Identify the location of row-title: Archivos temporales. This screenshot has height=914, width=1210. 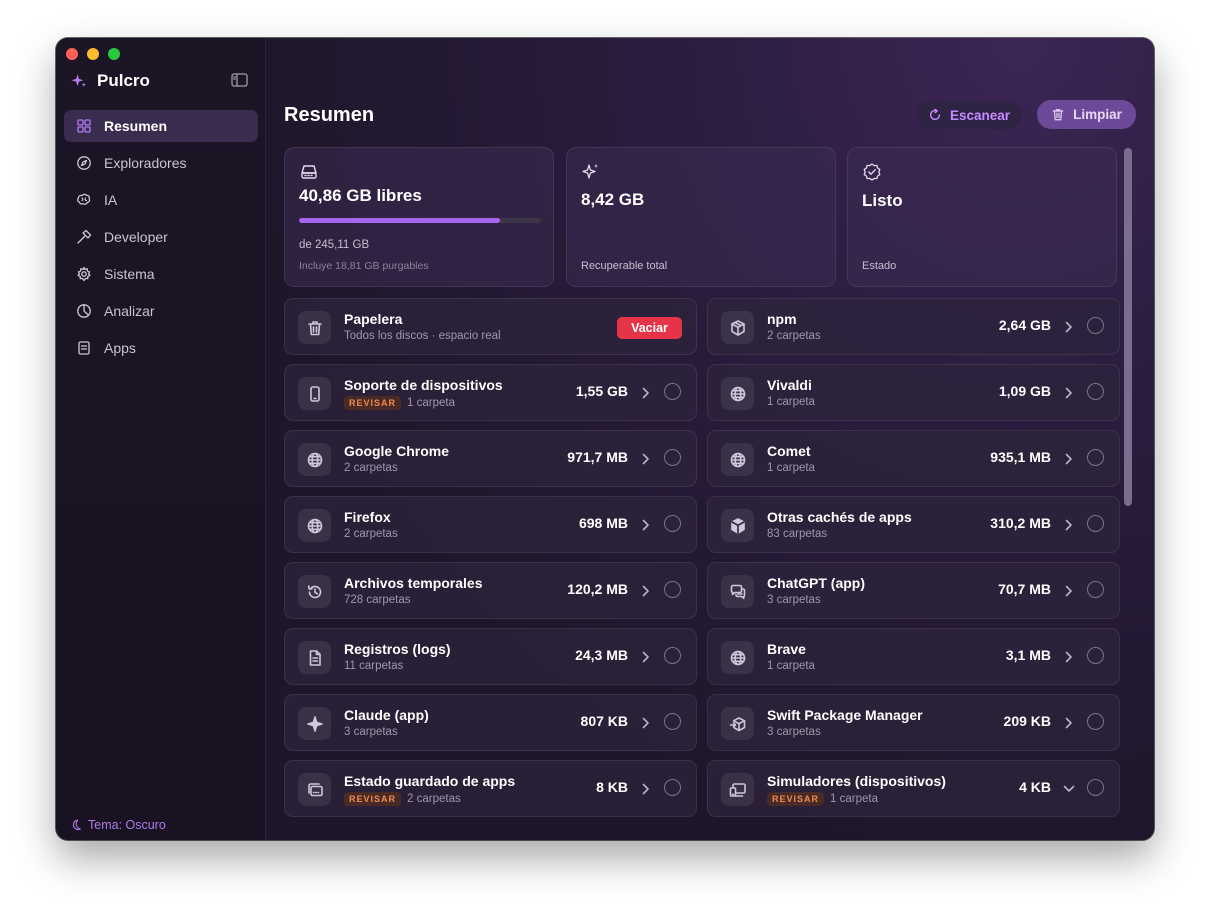
(413, 583).